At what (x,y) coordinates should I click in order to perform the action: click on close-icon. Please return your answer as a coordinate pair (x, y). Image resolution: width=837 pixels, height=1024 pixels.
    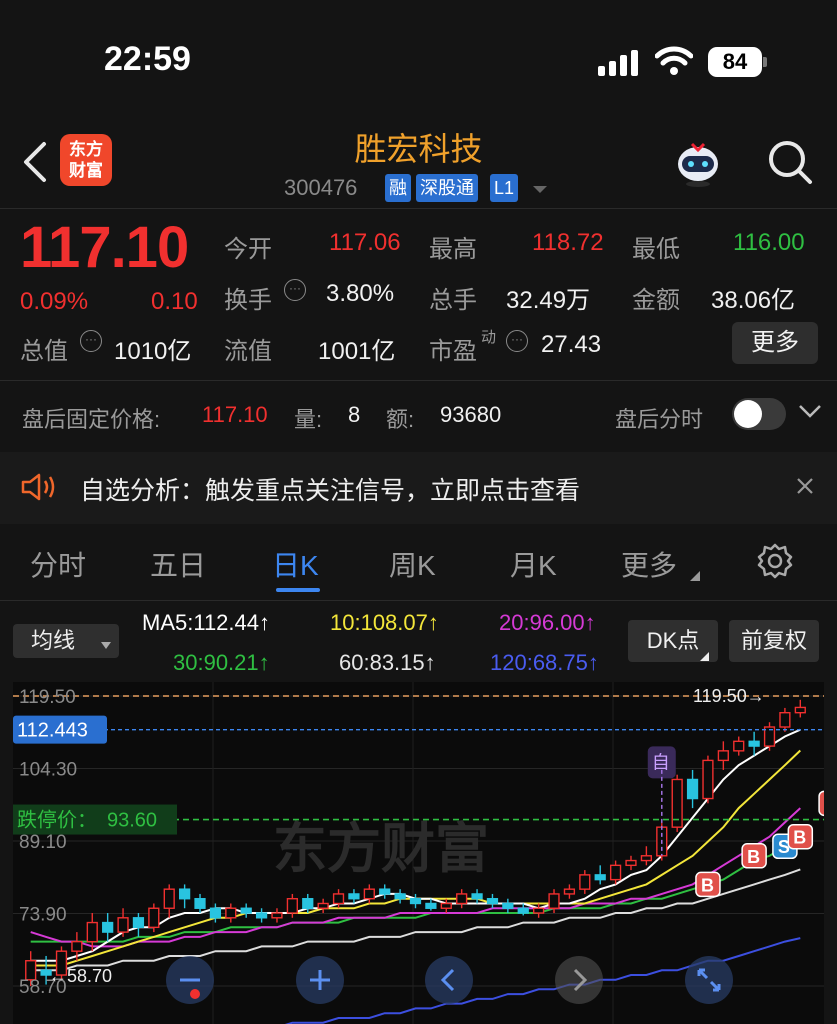
    Looking at the image, I should click on (805, 488).